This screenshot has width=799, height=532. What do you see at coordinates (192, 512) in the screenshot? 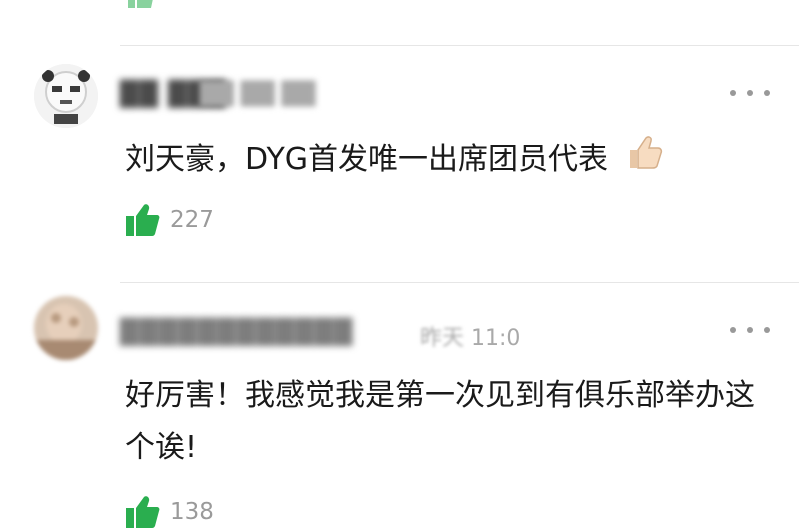
I see `like-count: 138` at bounding box center [192, 512].